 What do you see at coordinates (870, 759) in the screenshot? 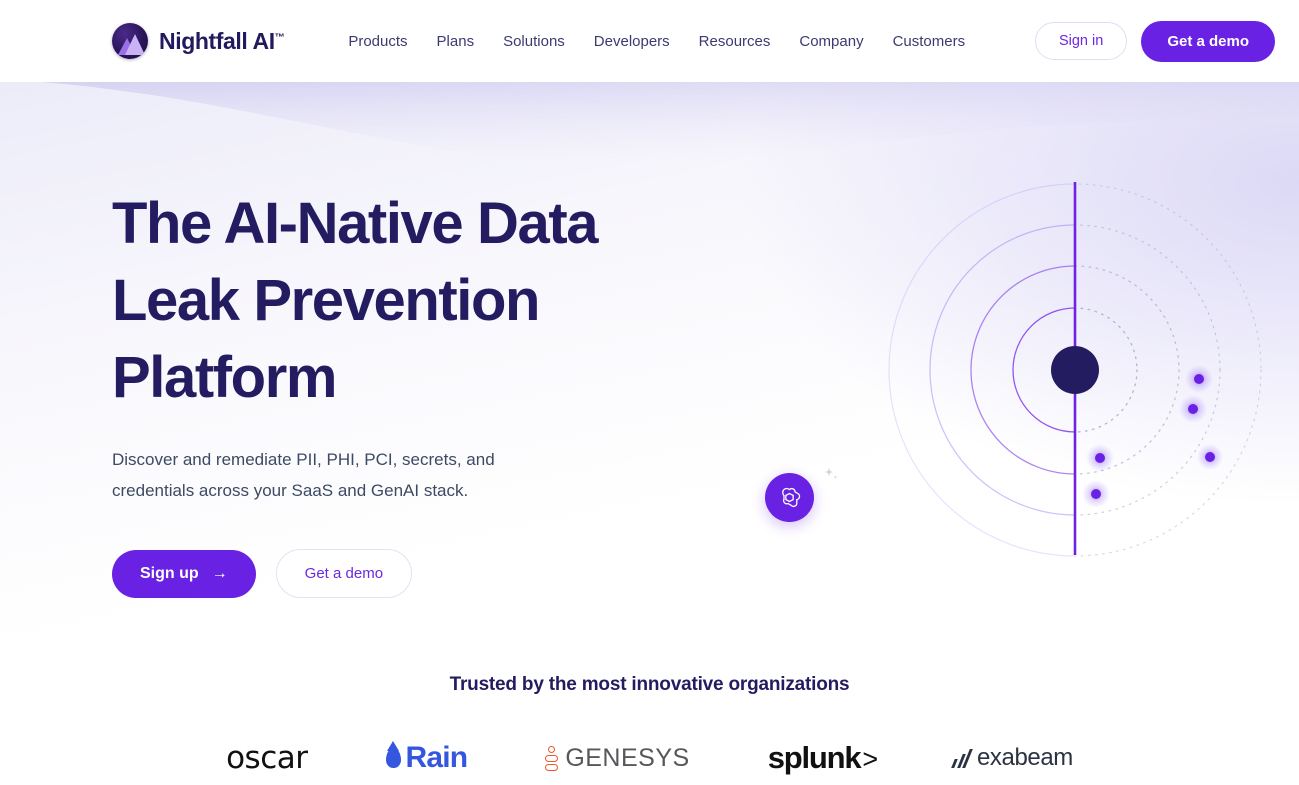
I see `splunk-chevron-icon: >` at bounding box center [870, 759].